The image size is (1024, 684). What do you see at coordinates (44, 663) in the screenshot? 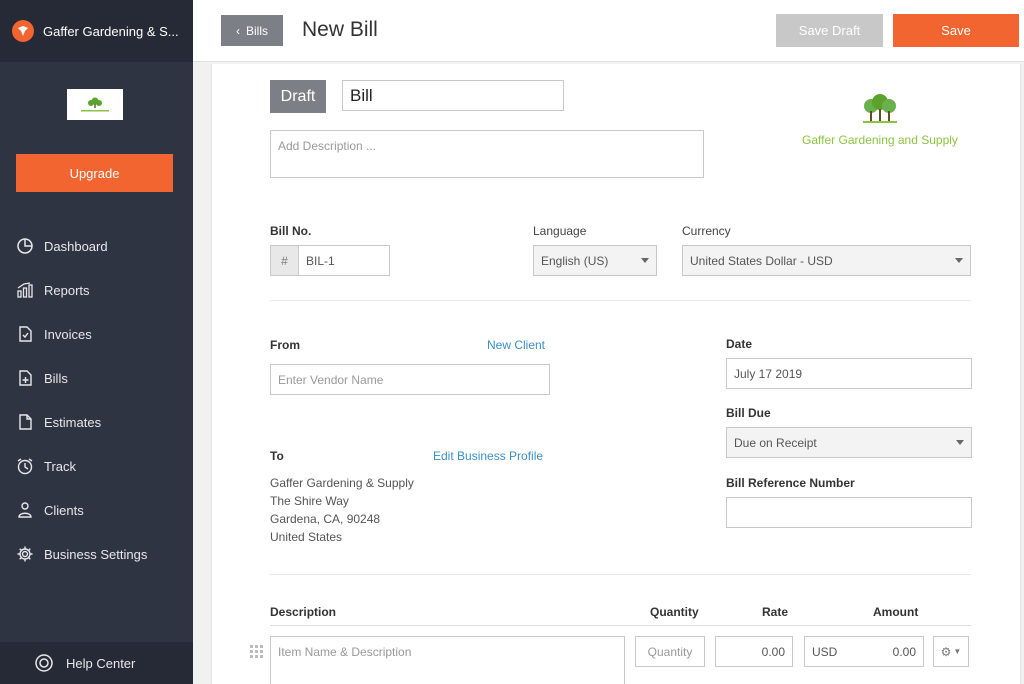
I see `lifebuoy-icon` at bounding box center [44, 663].